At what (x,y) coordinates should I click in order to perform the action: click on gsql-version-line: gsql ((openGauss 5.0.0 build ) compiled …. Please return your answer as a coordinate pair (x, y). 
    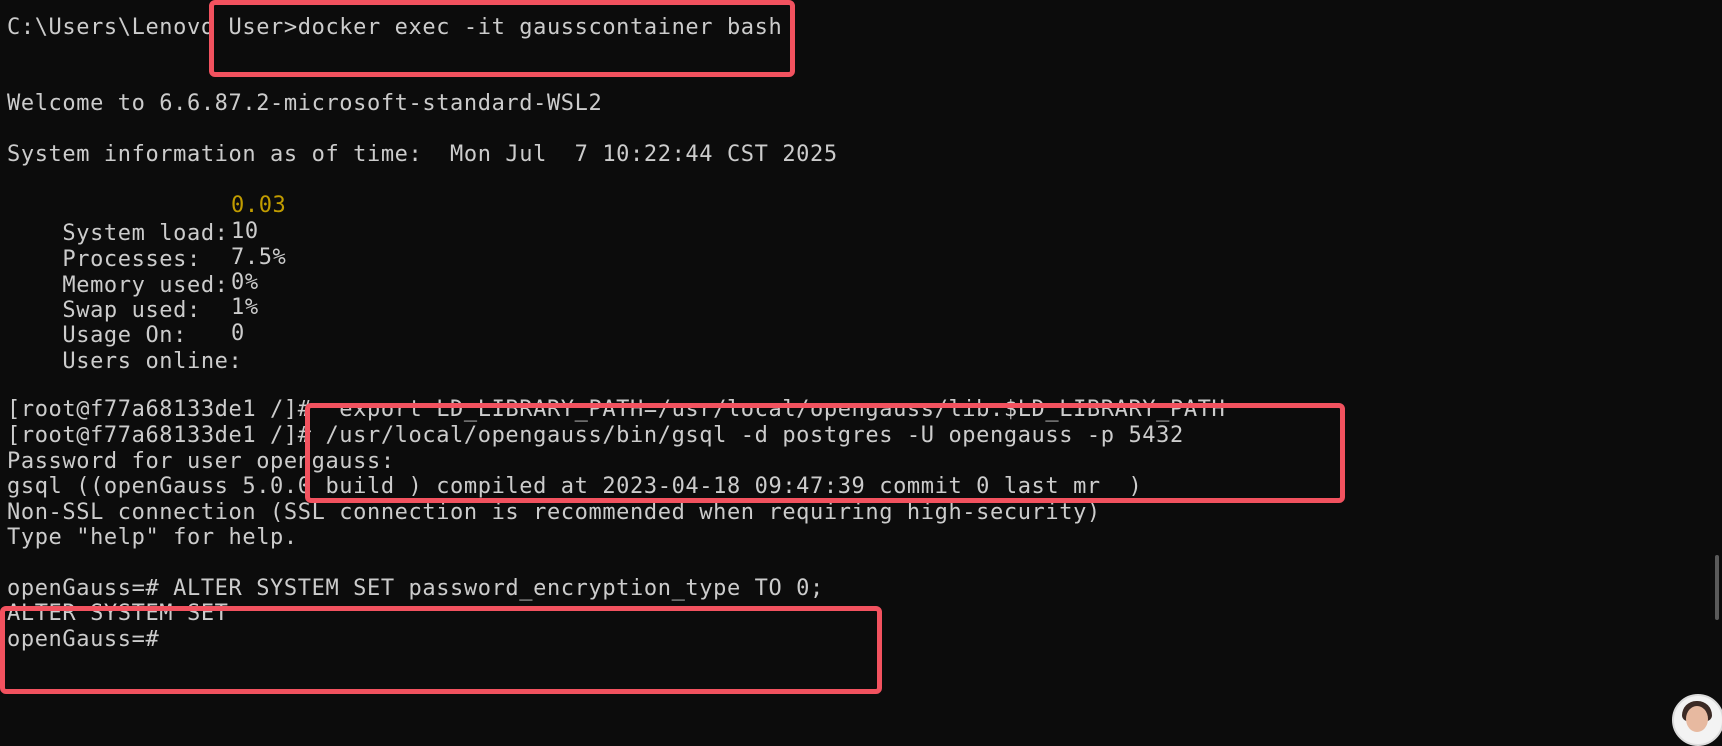
    Looking at the image, I should click on (575, 486).